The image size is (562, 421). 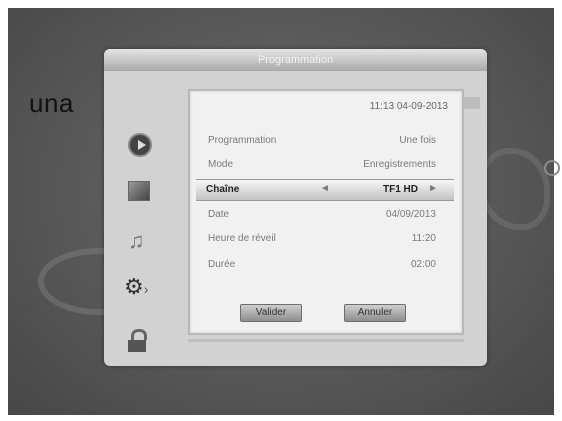 I want to click on setting-row-programmation: Programmation Une fois, so click(x=326, y=141).